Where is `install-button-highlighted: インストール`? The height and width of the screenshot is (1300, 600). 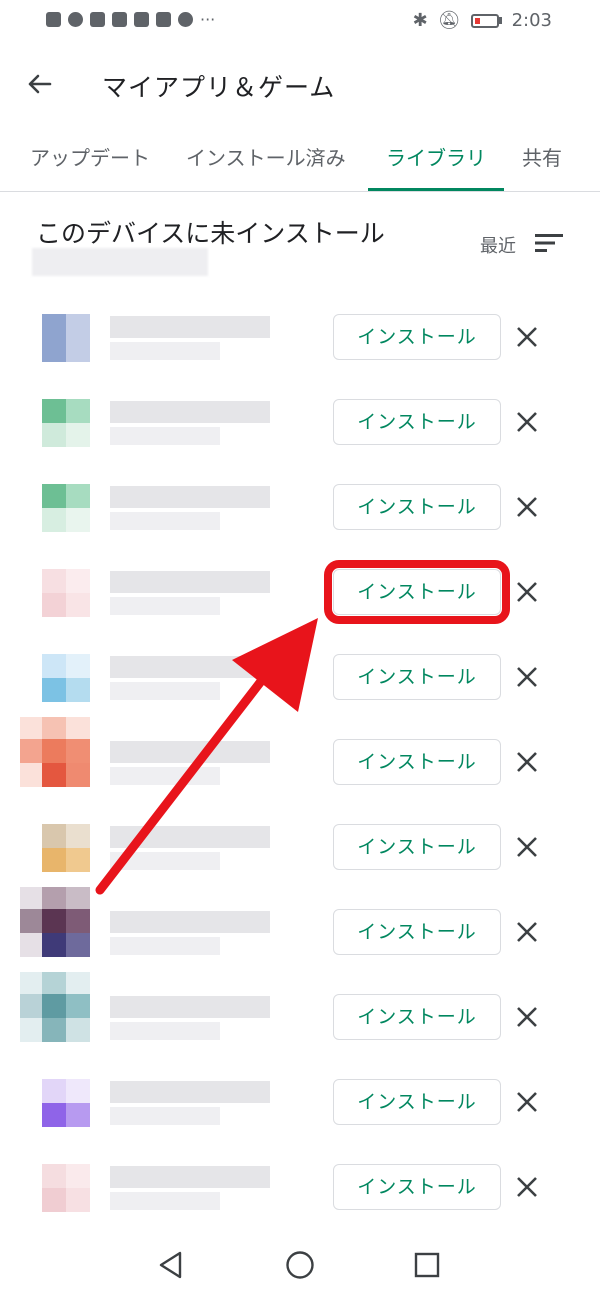
install-button-highlighted: インストール is located at coordinates (417, 592).